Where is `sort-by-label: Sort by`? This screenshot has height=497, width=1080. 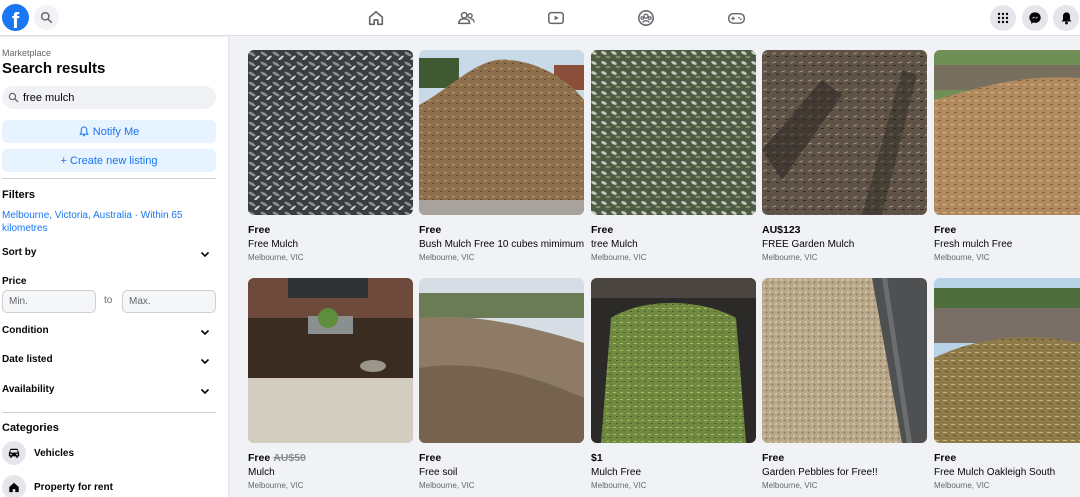
sort-by-label: Sort by is located at coordinates (19, 252).